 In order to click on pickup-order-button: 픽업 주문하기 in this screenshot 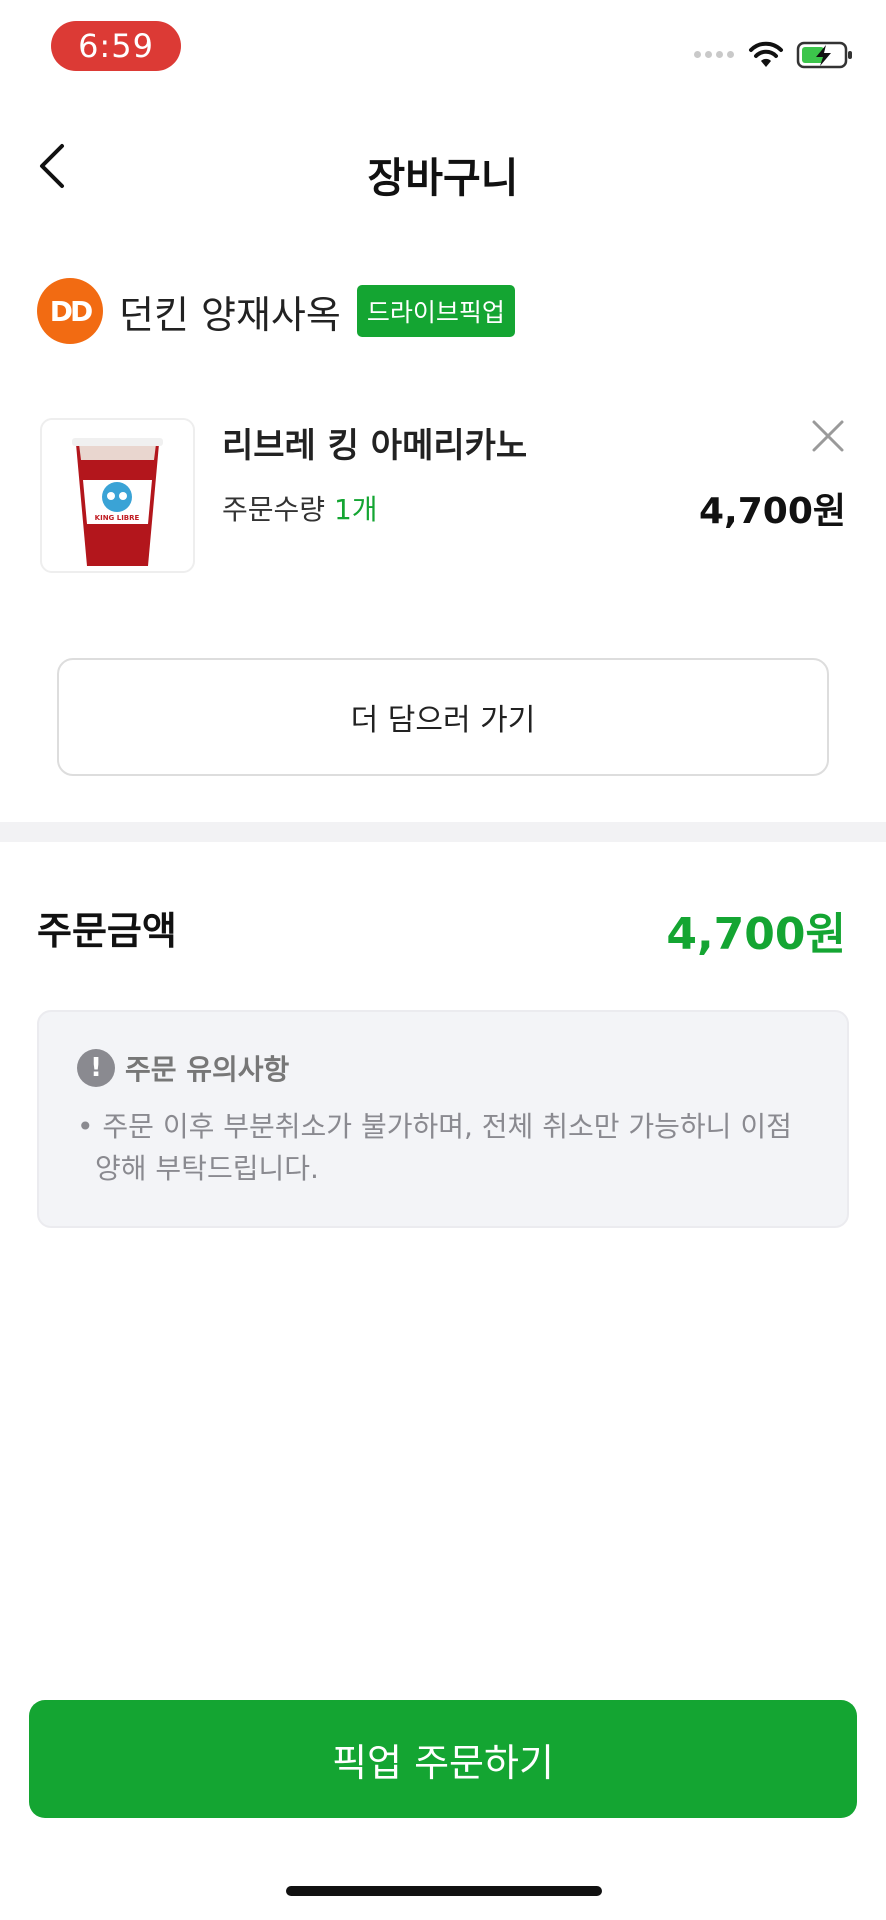, I will do `click(443, 1759)`.